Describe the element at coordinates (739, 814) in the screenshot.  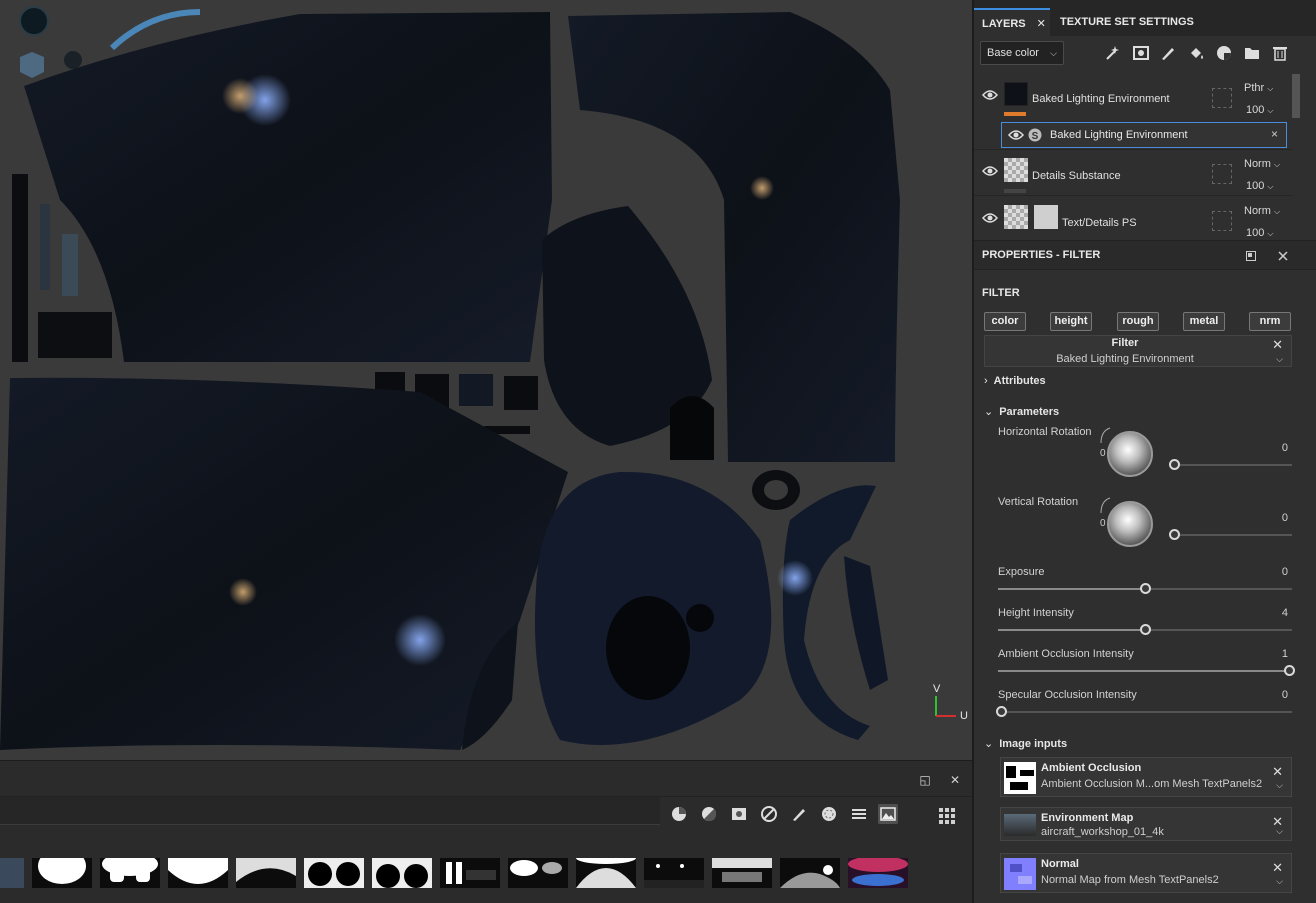
I see `shelf-filter-mask-icon` at that location.